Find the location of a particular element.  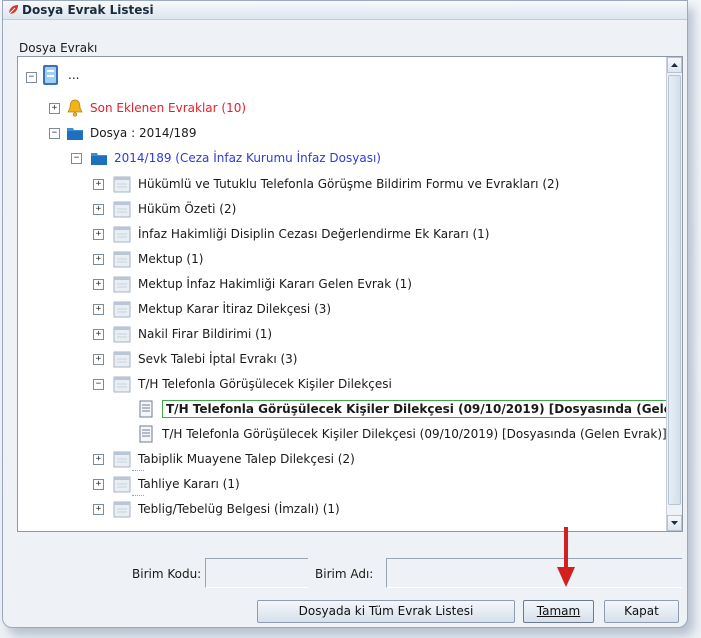

tree-item-category: Nakil Firar Bildirimi (1) is located at coordinates (192, 334).